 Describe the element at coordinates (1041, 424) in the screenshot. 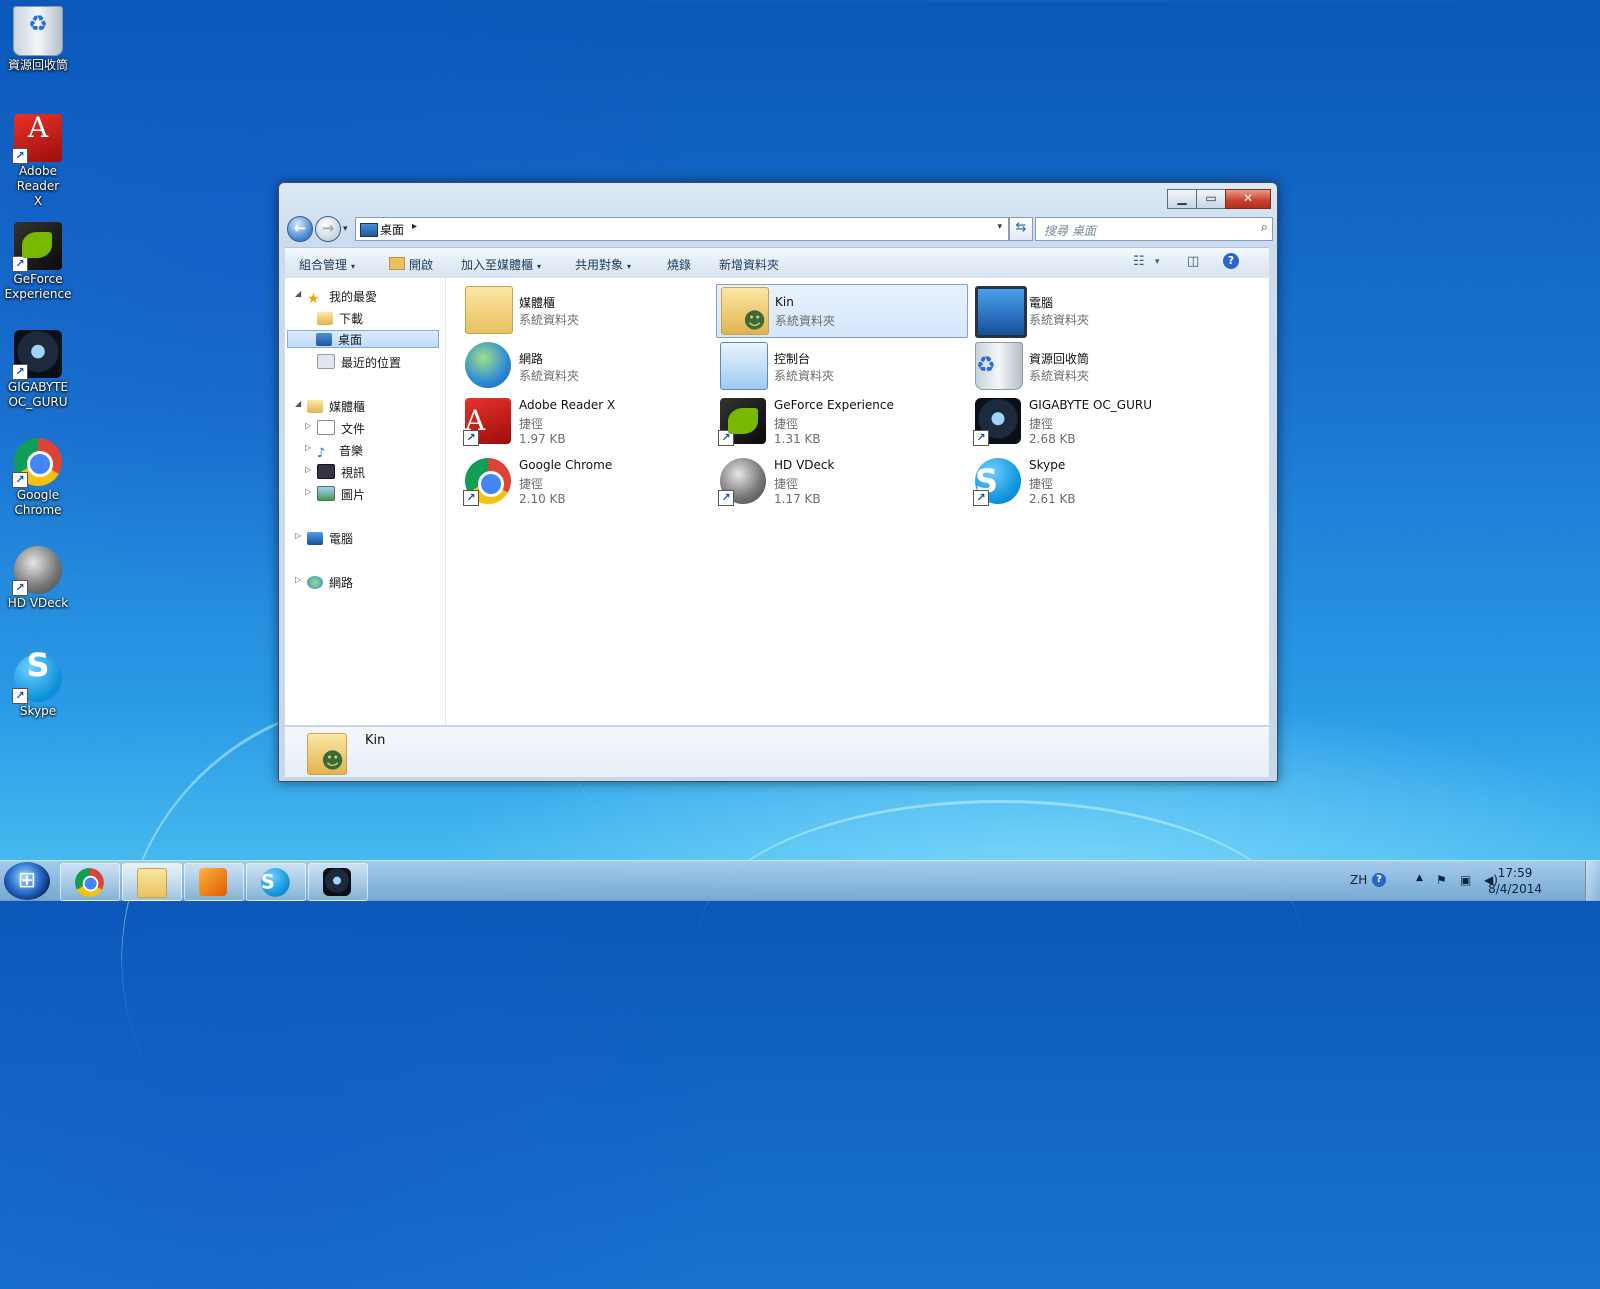

I see `file-type: 捷徑` at that location.